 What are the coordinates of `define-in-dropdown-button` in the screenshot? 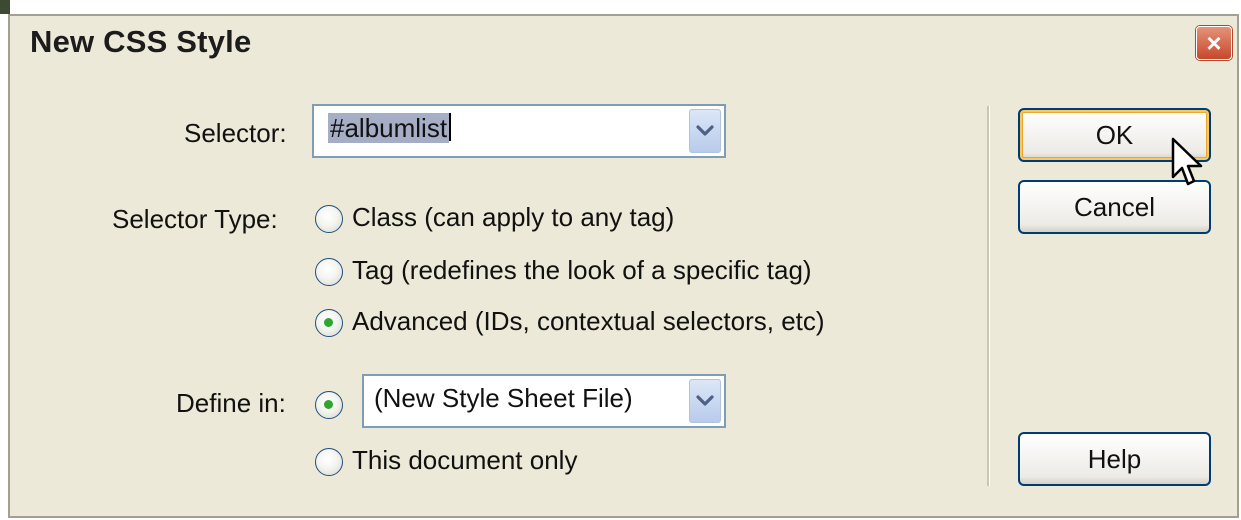 It's located at (705, 401).